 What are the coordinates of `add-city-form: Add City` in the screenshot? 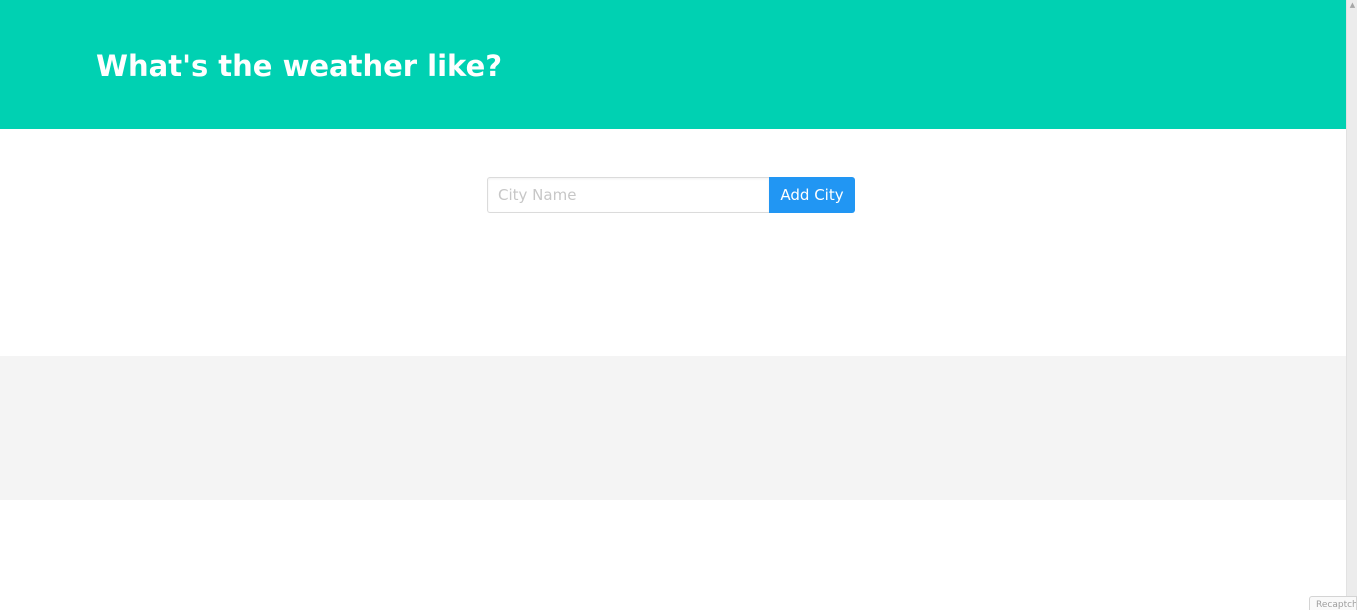 It's located at (671, 195).